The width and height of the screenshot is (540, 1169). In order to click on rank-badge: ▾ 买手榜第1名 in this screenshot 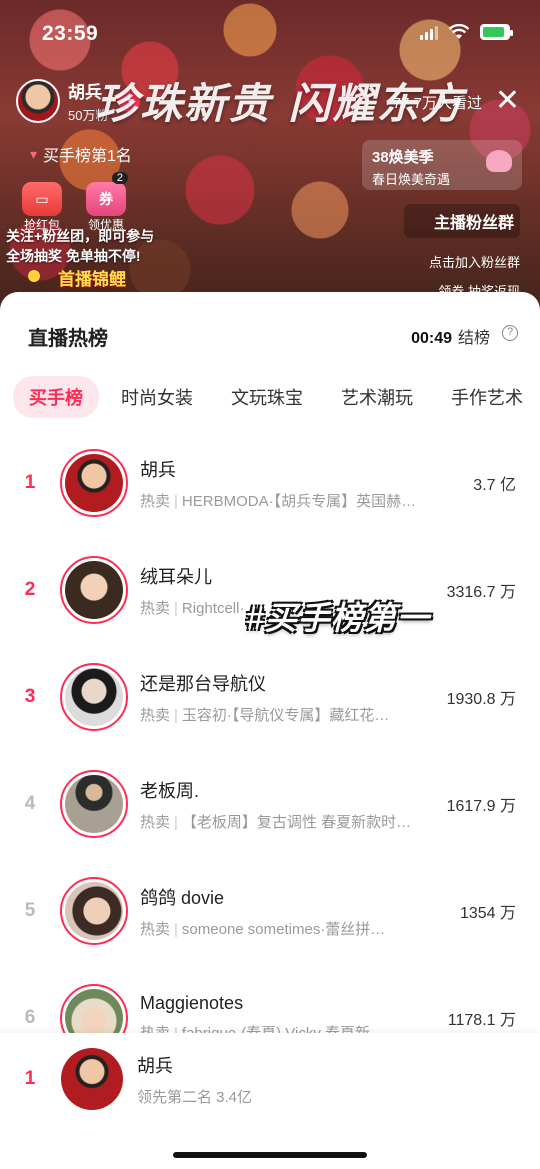, I will do `click(81, 154)`.